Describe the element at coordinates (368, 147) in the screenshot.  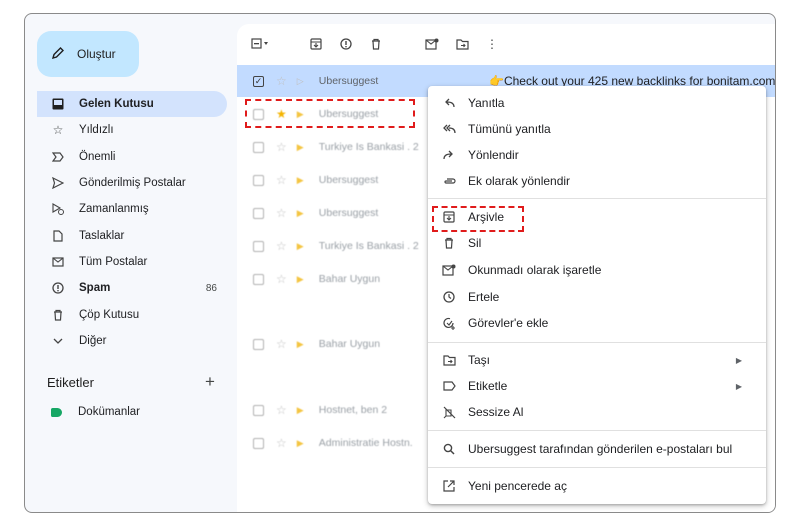
I see `email-sender: Turkiye Is Bankasi . 2` at that location.